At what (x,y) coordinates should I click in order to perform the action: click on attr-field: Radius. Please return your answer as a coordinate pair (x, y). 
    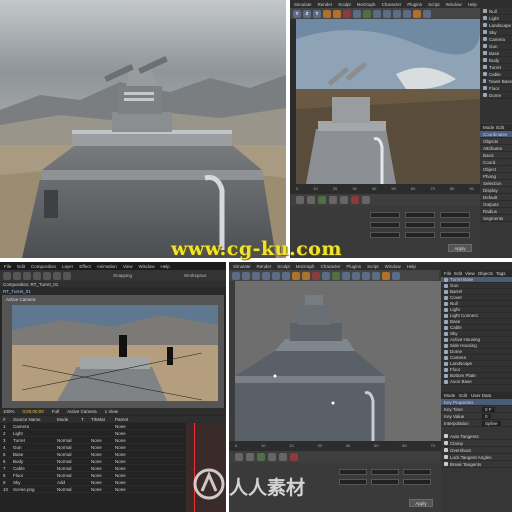
    Looking at the image, I should click on (496, 211).